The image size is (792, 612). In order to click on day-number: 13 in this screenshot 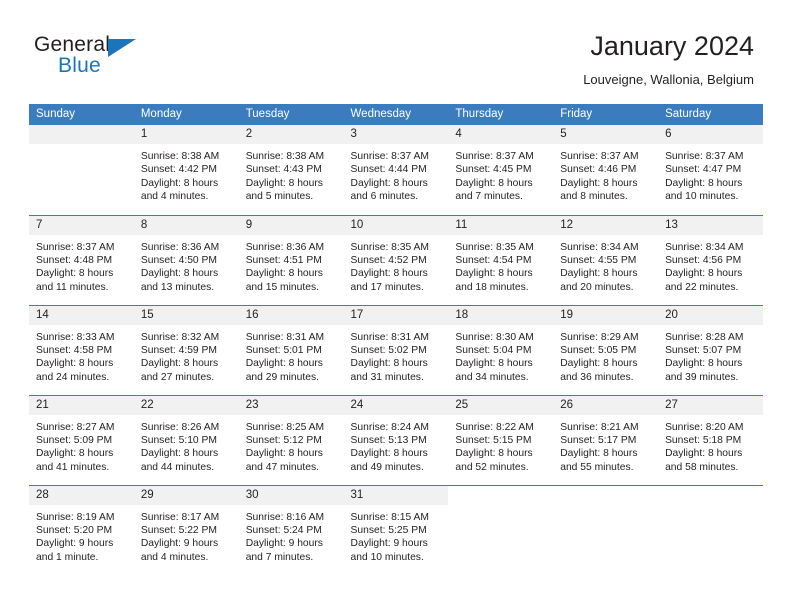, I will do `click(710, 225)`.